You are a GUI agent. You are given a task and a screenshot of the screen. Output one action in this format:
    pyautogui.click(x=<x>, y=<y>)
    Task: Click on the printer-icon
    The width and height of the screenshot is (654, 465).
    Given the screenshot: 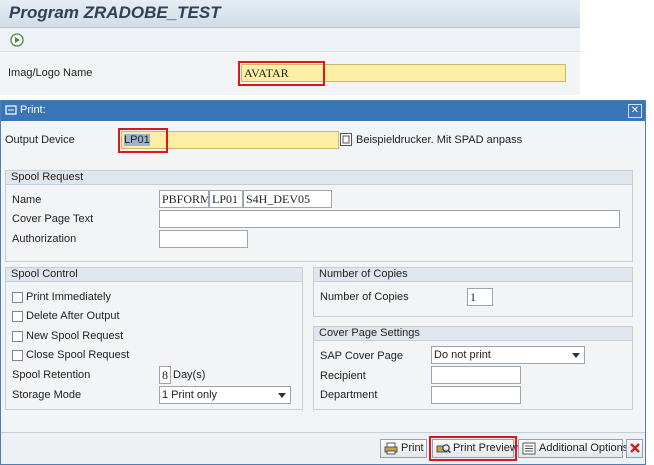 What is the action you would take?
    pyautogui.click(x=391, y=448)
    